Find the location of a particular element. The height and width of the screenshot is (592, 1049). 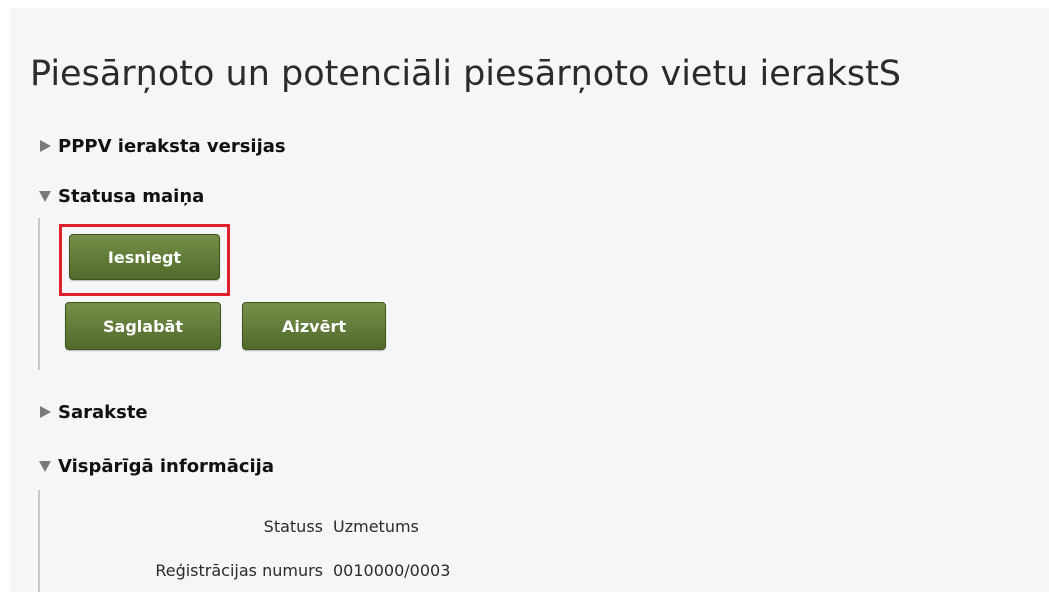

info-value: 0010000/0003 is located at coordinates (392, 570).